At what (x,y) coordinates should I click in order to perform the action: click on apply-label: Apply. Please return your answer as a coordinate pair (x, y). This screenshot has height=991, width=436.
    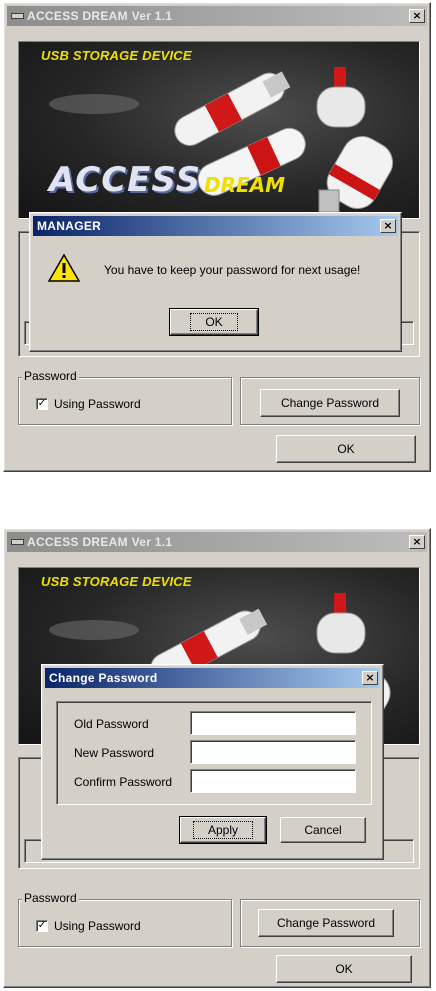
    Looking at the image, I should click on (223, 830).